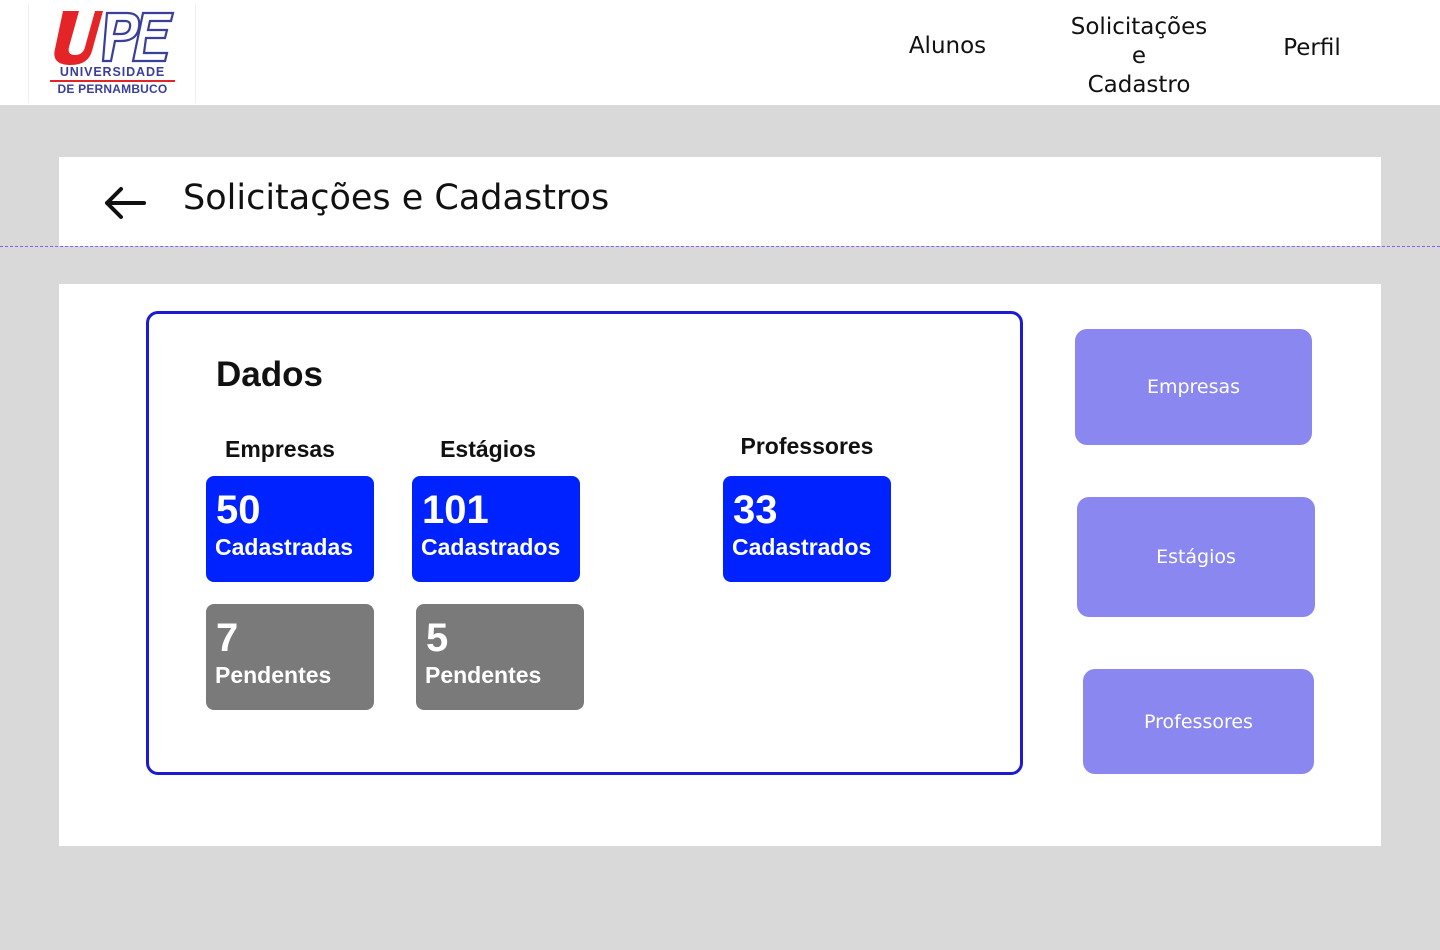  I want to click on nav-solicitacoes-line3: Cadastro, so click(1139, 85).